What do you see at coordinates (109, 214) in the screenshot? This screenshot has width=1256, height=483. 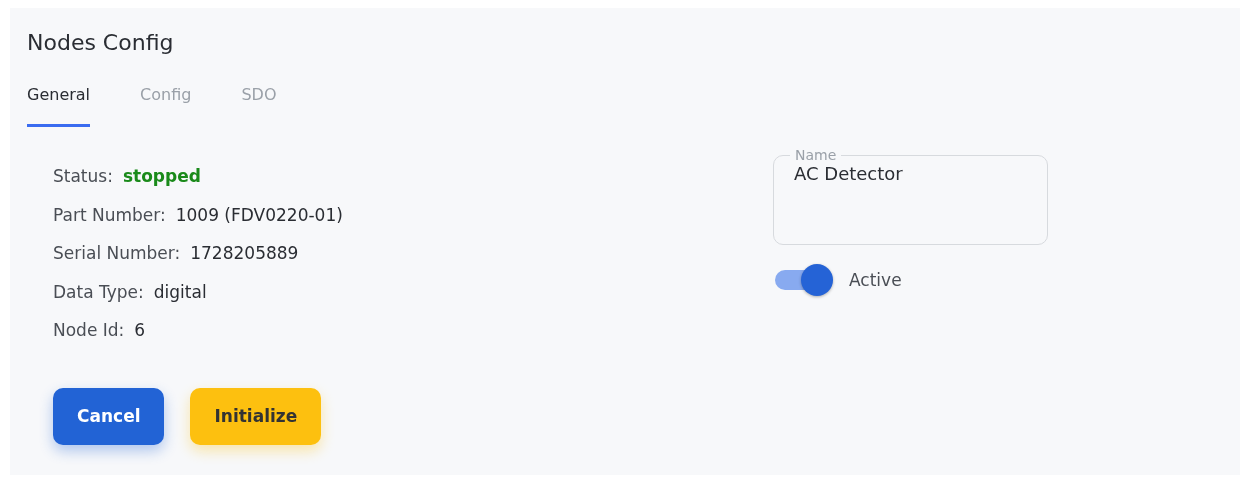 I see `detail-label: Part Number:` at bounding box center [109, 214].